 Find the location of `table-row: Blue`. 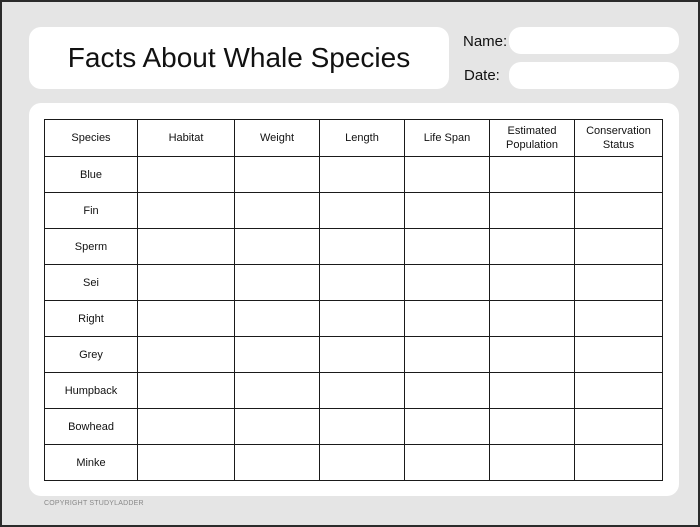

table-row: Blue is located at coordinates (353, 174).